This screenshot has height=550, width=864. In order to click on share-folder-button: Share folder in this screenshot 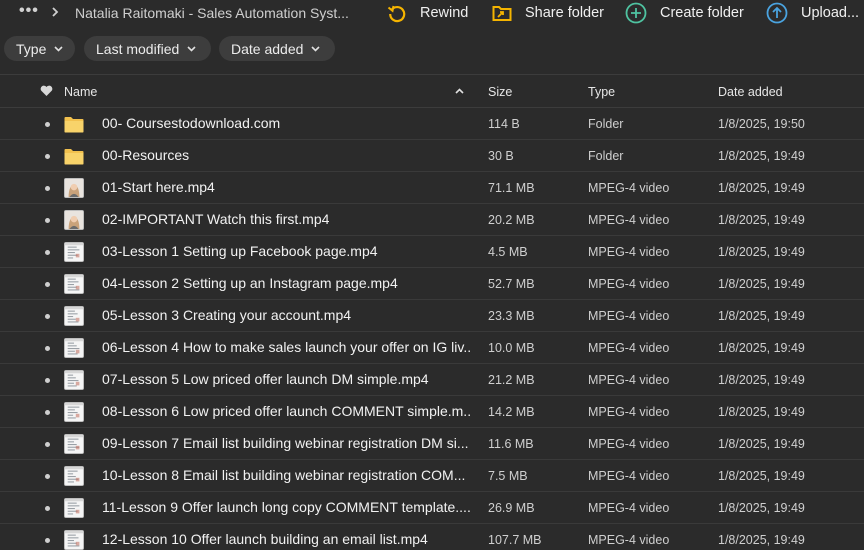, I will do `click(548, 13)`.